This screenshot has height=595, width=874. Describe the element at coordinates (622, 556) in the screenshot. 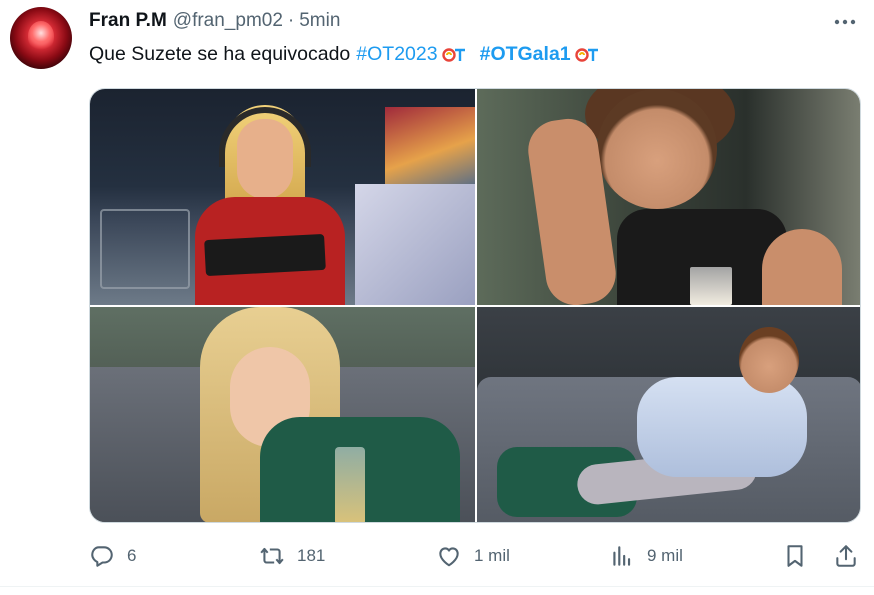

I see `views-icon` at that location.